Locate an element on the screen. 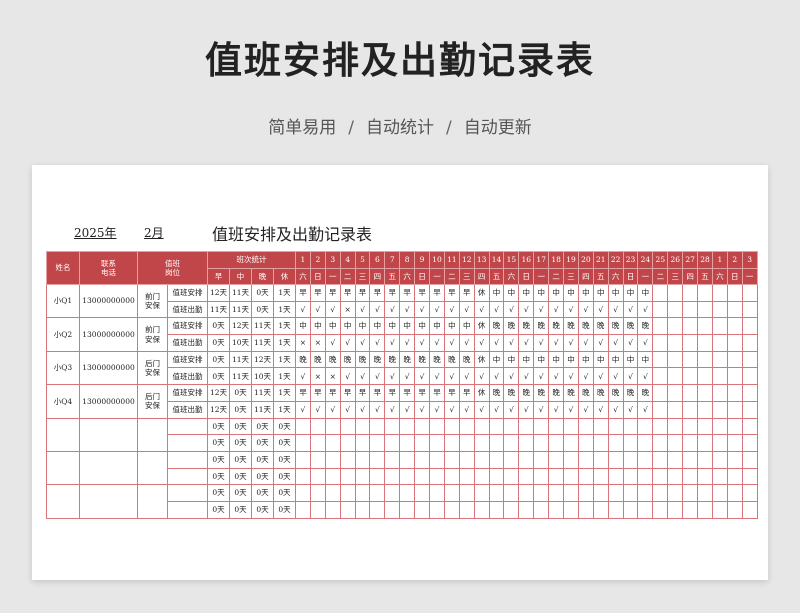 Image resolution: width=800 pixels, height=613 pixels. person-post is located at coordinates (152, 468).